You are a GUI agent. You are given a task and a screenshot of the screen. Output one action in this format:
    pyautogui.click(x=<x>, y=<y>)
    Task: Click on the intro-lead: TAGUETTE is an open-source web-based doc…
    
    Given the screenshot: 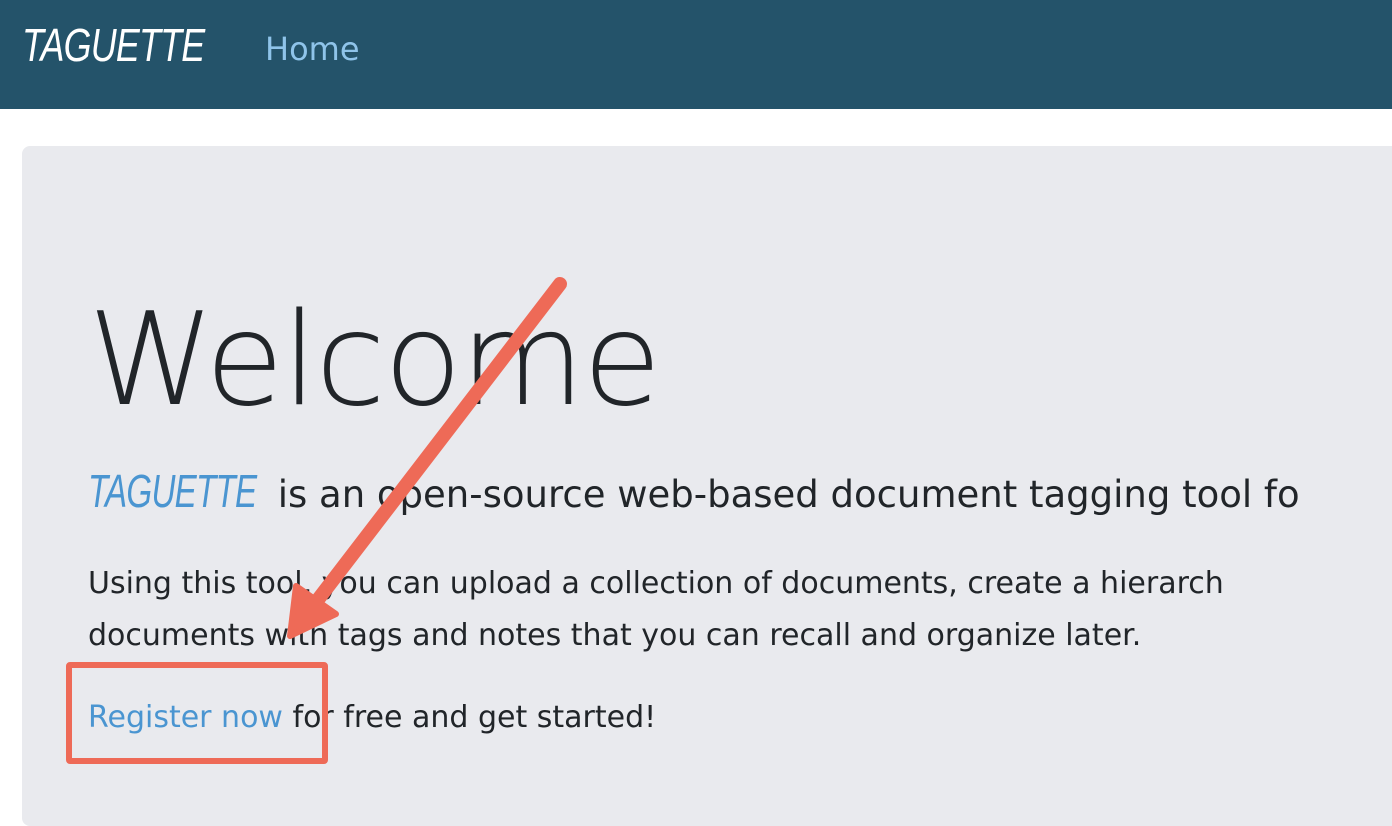 What is the action you would take?
    pyautogui.click(x=694, y=493)
    